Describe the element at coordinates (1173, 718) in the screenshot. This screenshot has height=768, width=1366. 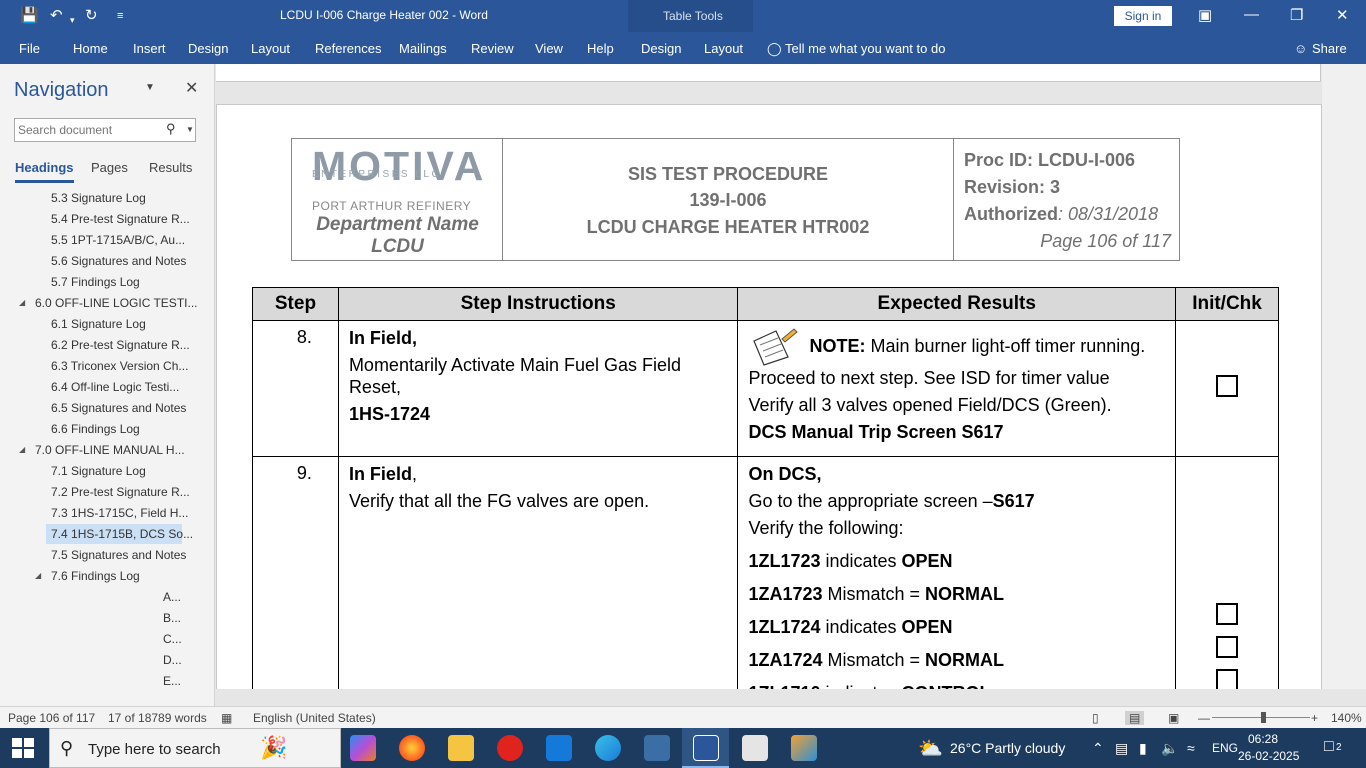
I see `web-layout-icon: ▣` at that location.